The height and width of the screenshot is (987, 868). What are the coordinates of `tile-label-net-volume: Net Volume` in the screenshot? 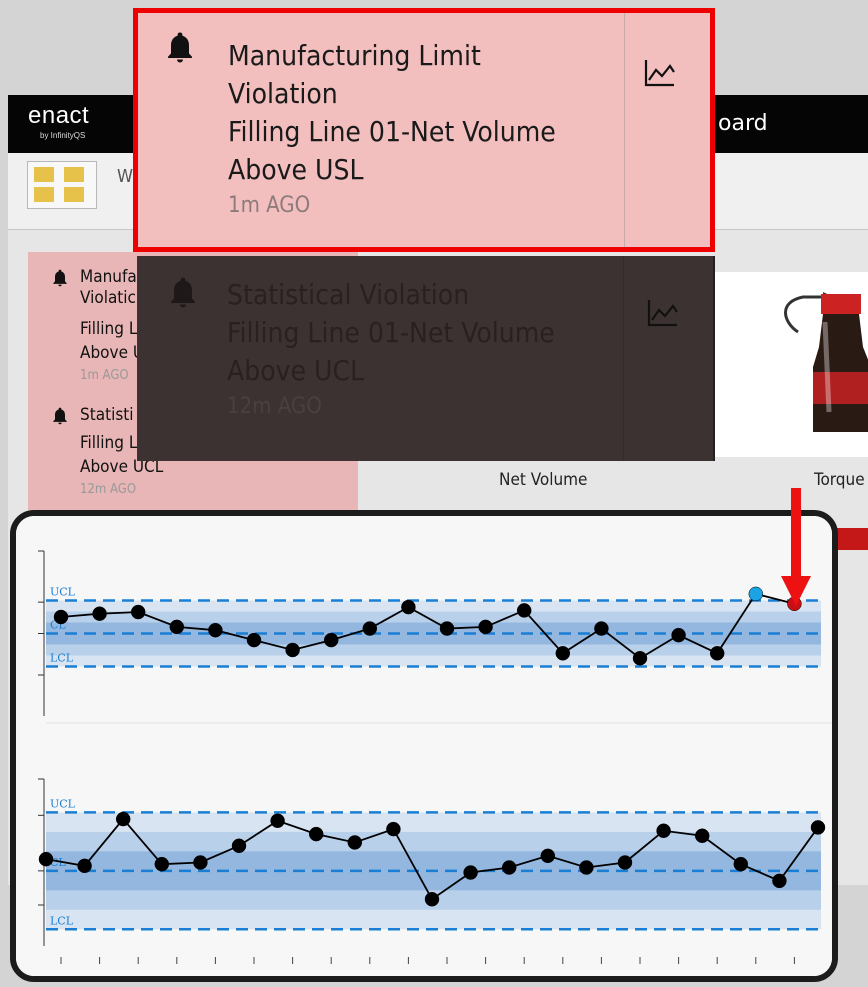 It's located at (543, 480).